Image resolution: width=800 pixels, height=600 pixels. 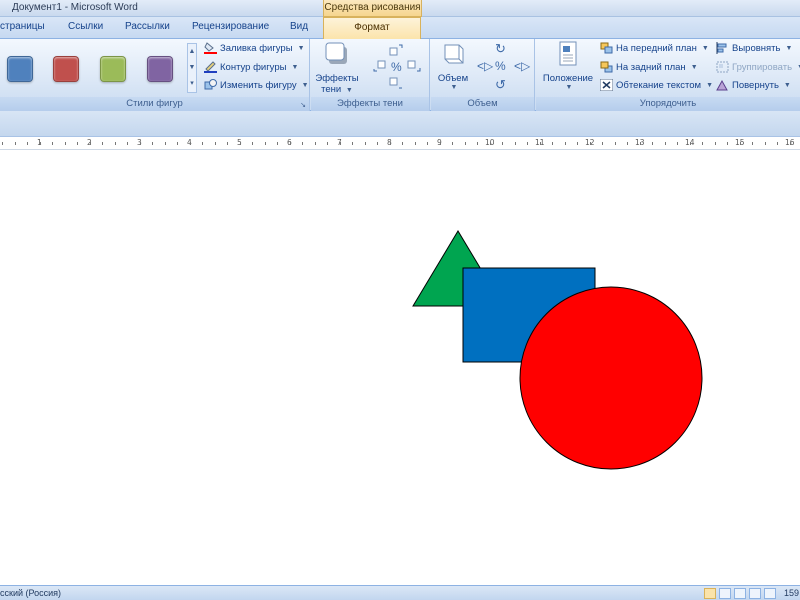 What do you see at coordinates (396, 83) in the screenshot?
I see `nudge-shadow-down-icon` at bounding box center [396, 83].